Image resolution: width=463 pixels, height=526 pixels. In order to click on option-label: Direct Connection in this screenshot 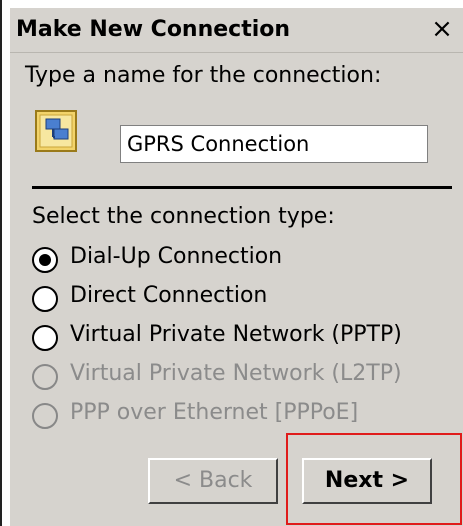, I will do `click(169, 295)`.